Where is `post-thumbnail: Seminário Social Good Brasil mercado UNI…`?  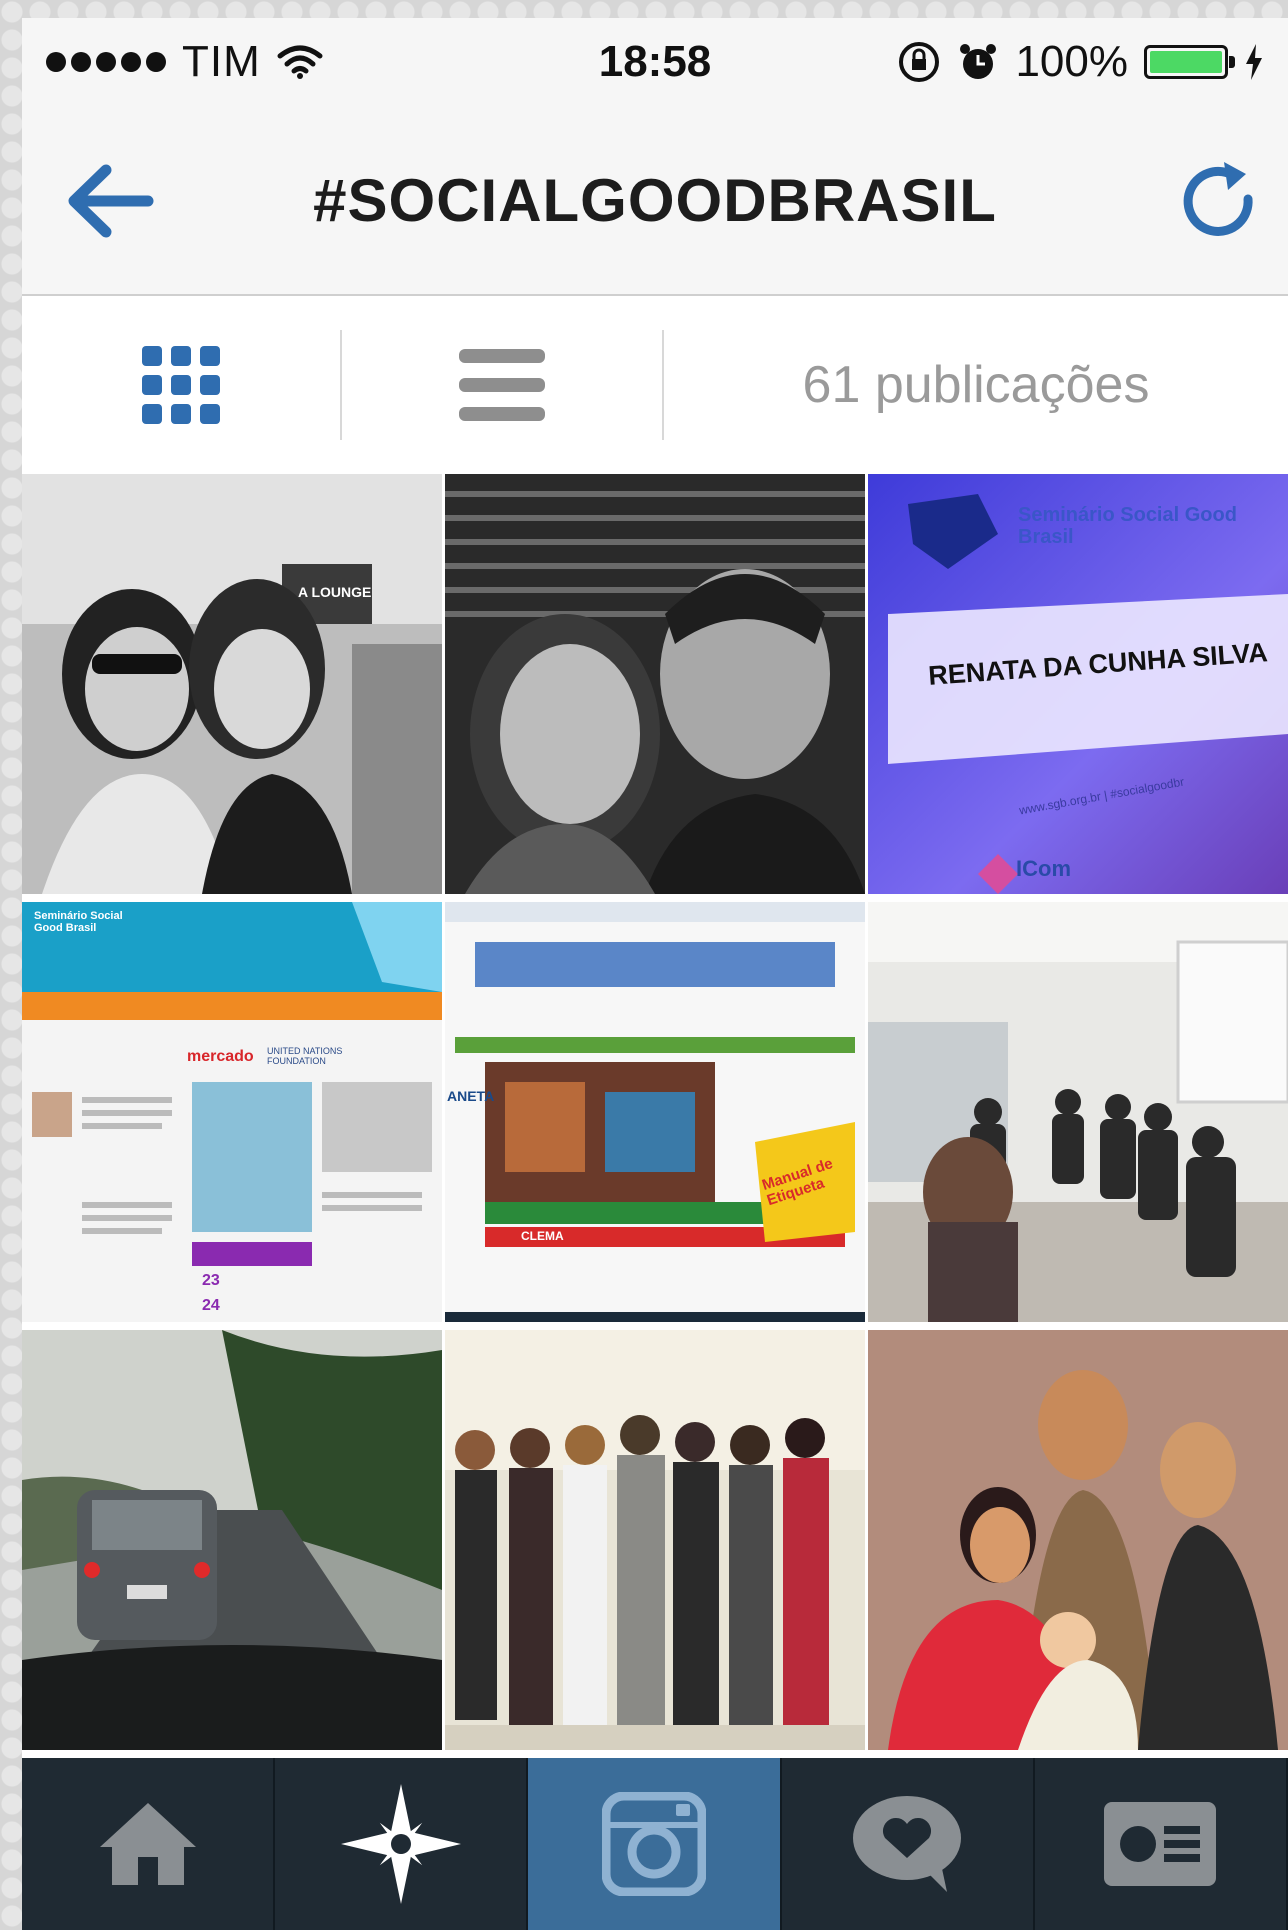
post-thumbnail: Seminário Social Good Brasil mercado UNI… is located at coordinates (232, 1112).